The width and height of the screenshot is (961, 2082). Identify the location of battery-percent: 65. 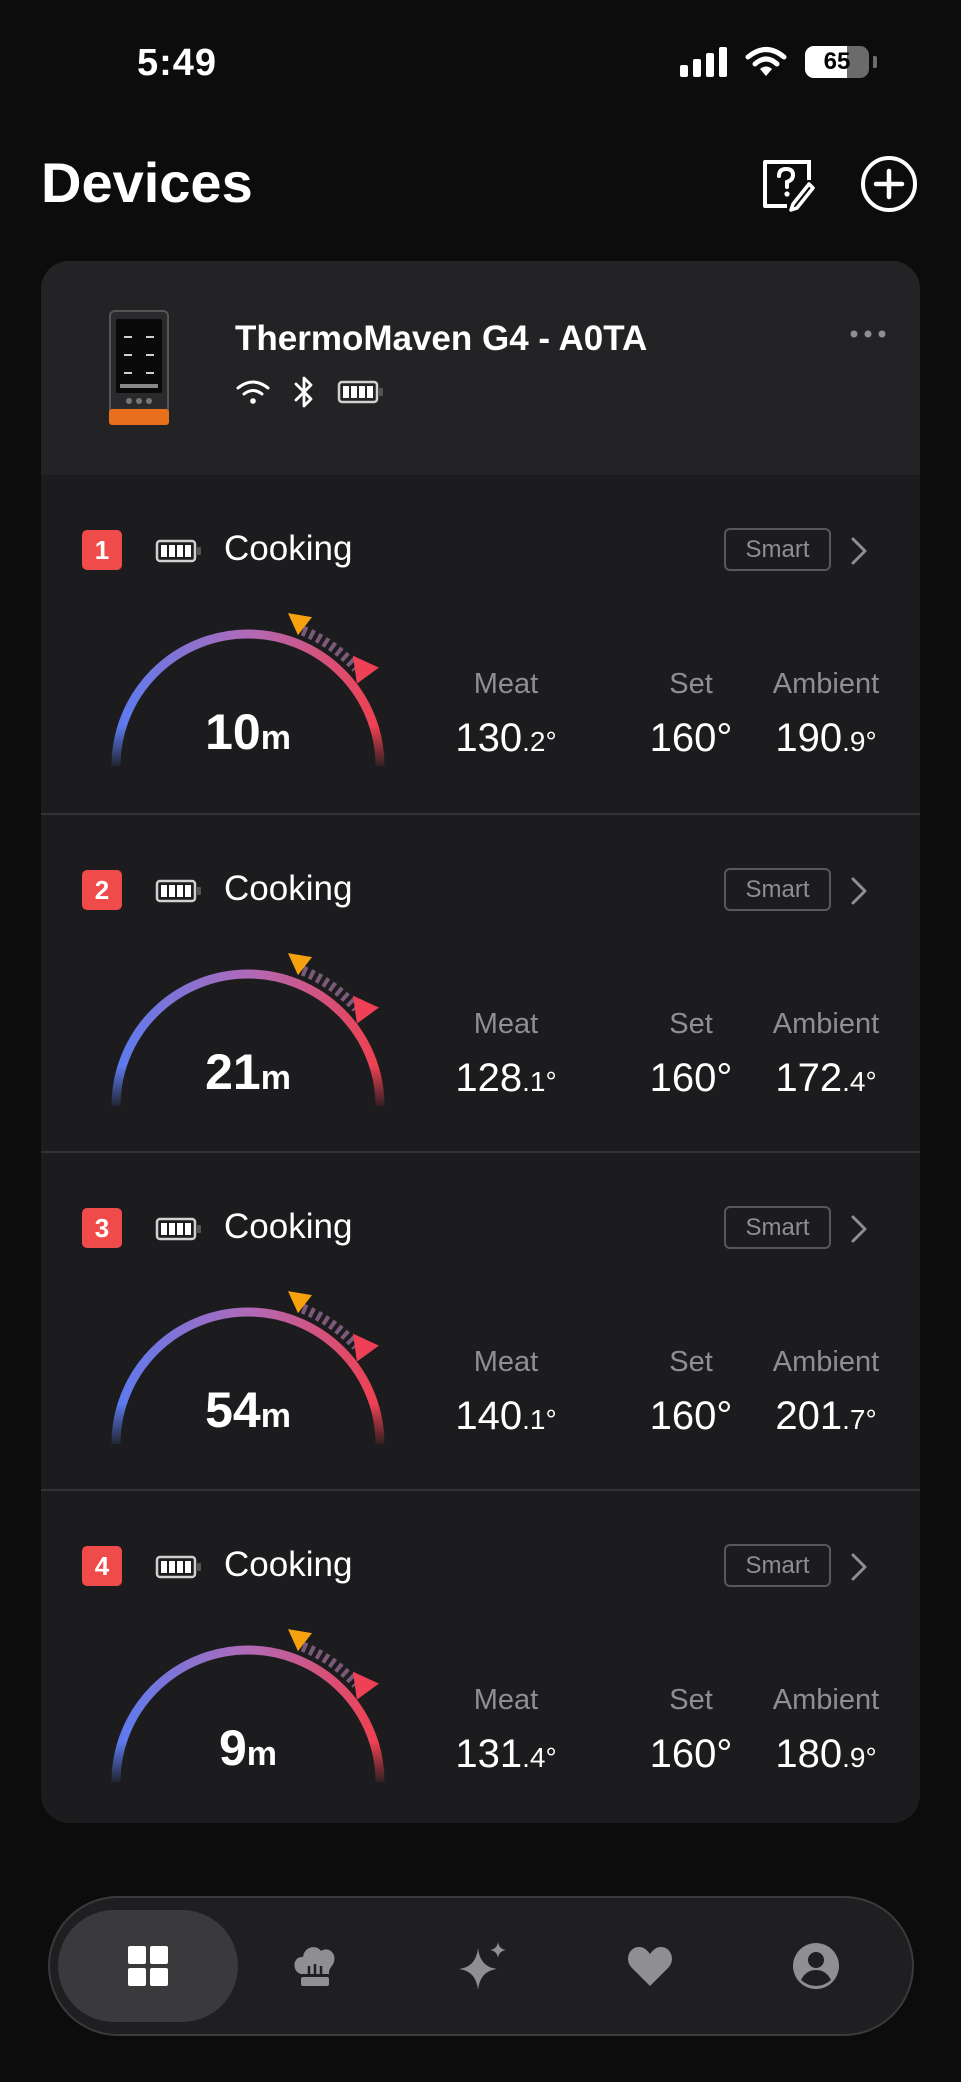
(837, 61).